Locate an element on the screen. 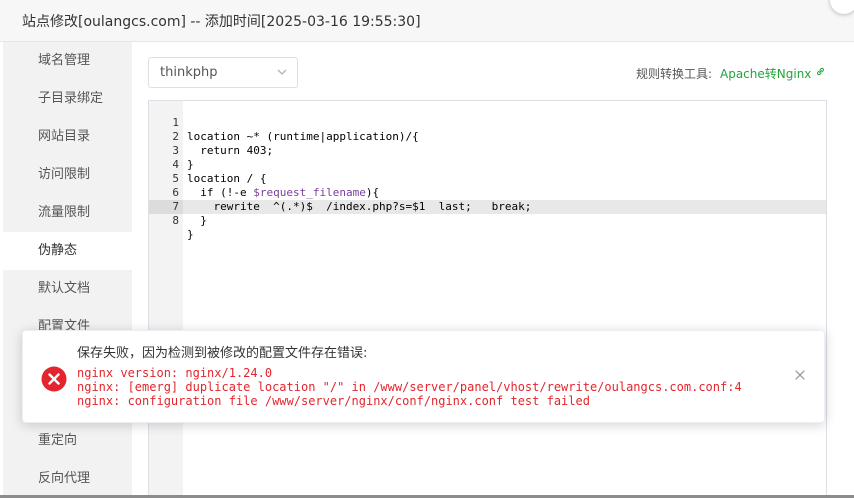 The height and width of the screenshot is (498, 854). rewrite-template-value: thinkphp is located at coordinates (189, 72).